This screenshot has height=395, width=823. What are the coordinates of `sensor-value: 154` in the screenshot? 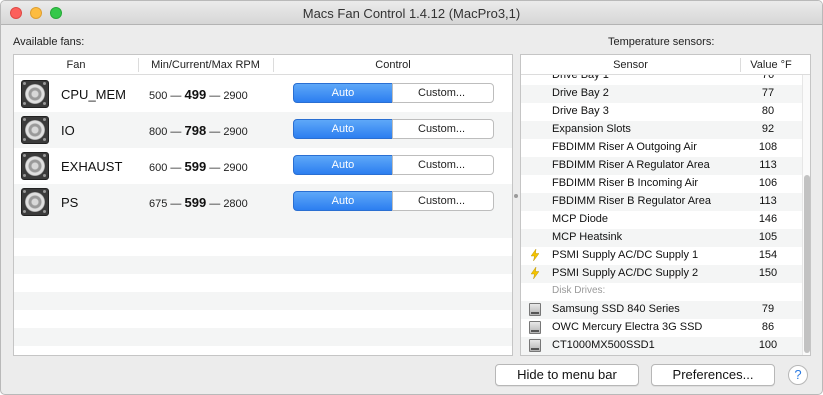 It's located at (768, 255).